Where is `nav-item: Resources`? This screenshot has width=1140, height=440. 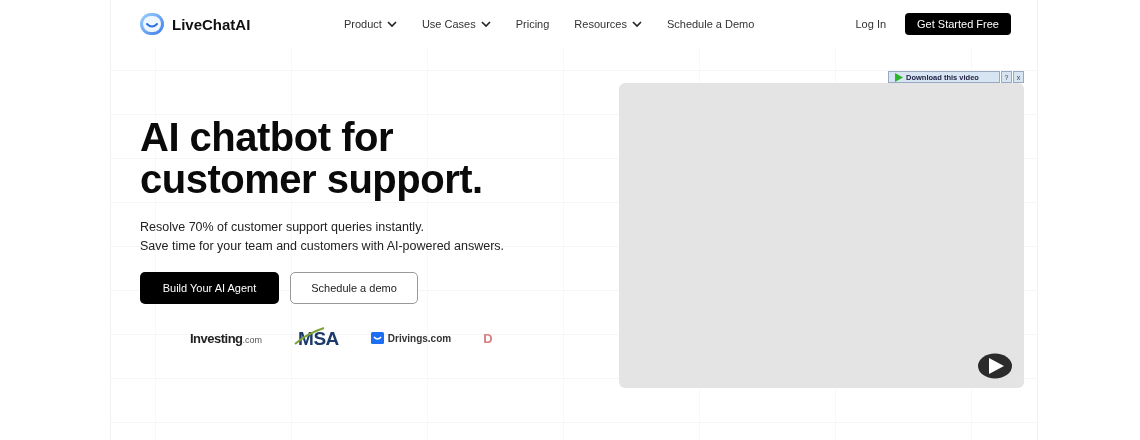 nav-item: Resources is located at coordinates (608, 24).